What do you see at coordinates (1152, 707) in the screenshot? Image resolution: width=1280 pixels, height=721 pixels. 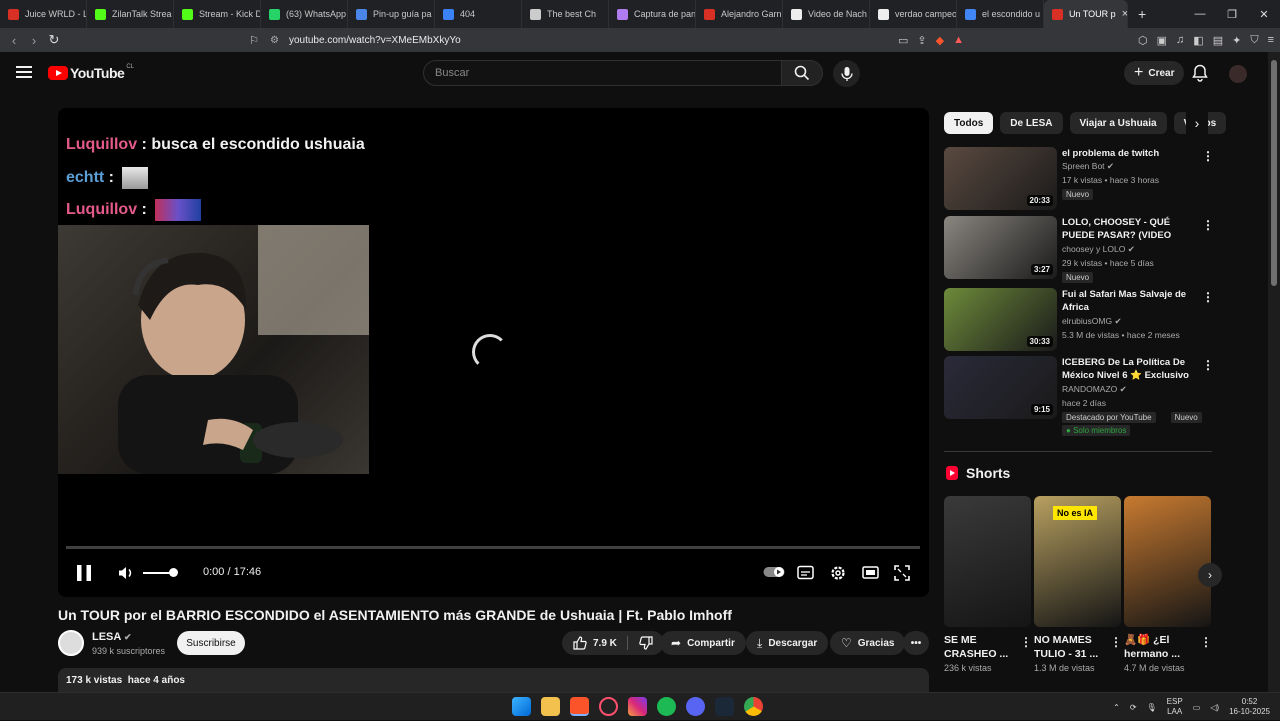 I see `microphone-tray-icon: 🎙` at bounding box center [1152, 707].